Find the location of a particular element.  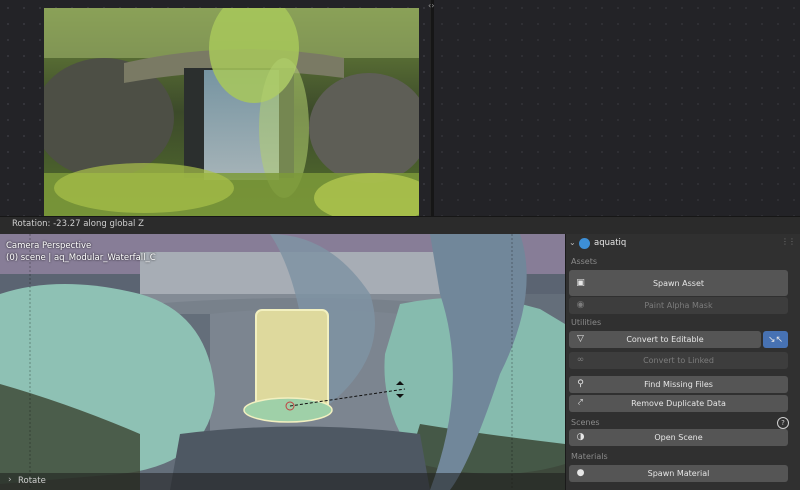

aquatiq-logo-icon is located at coordinates (584, 243).